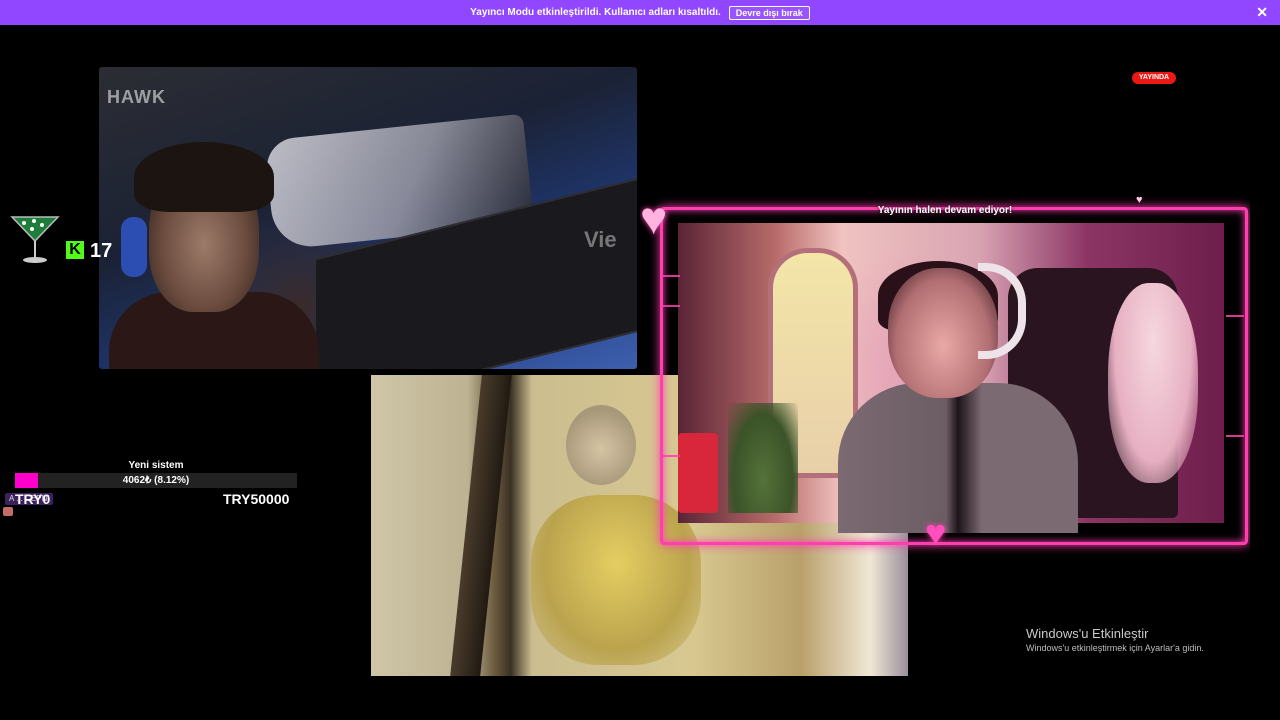  I want to click on painting-figure-head, so click(601, 445).